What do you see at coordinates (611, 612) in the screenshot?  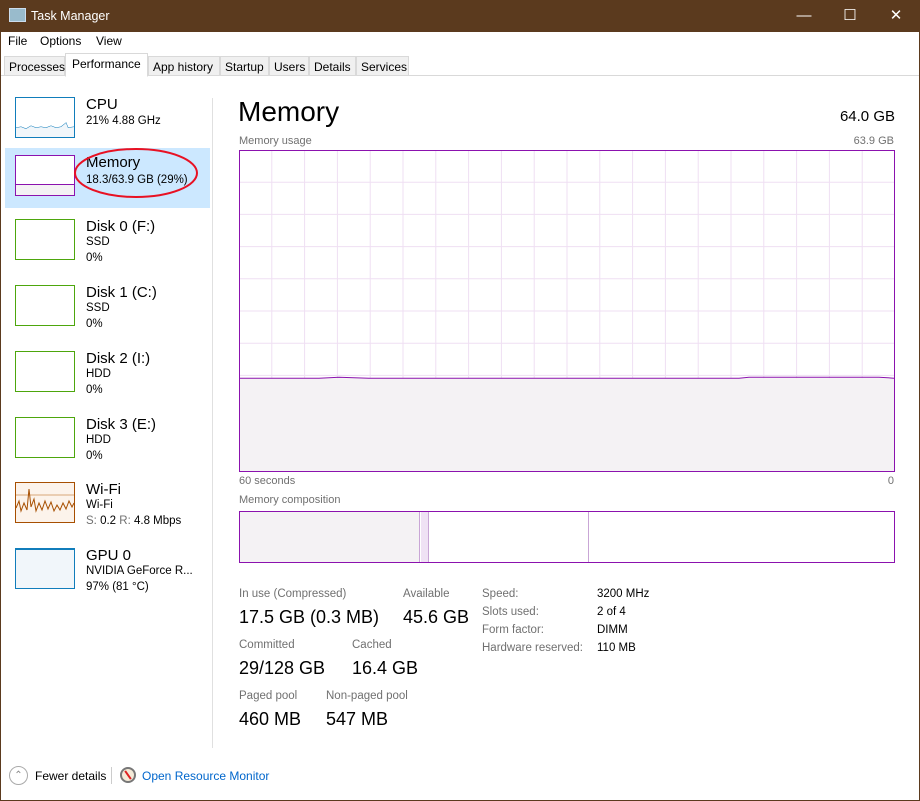 I see `slots-value: 2 of 4` at bounding box center [611, 612].